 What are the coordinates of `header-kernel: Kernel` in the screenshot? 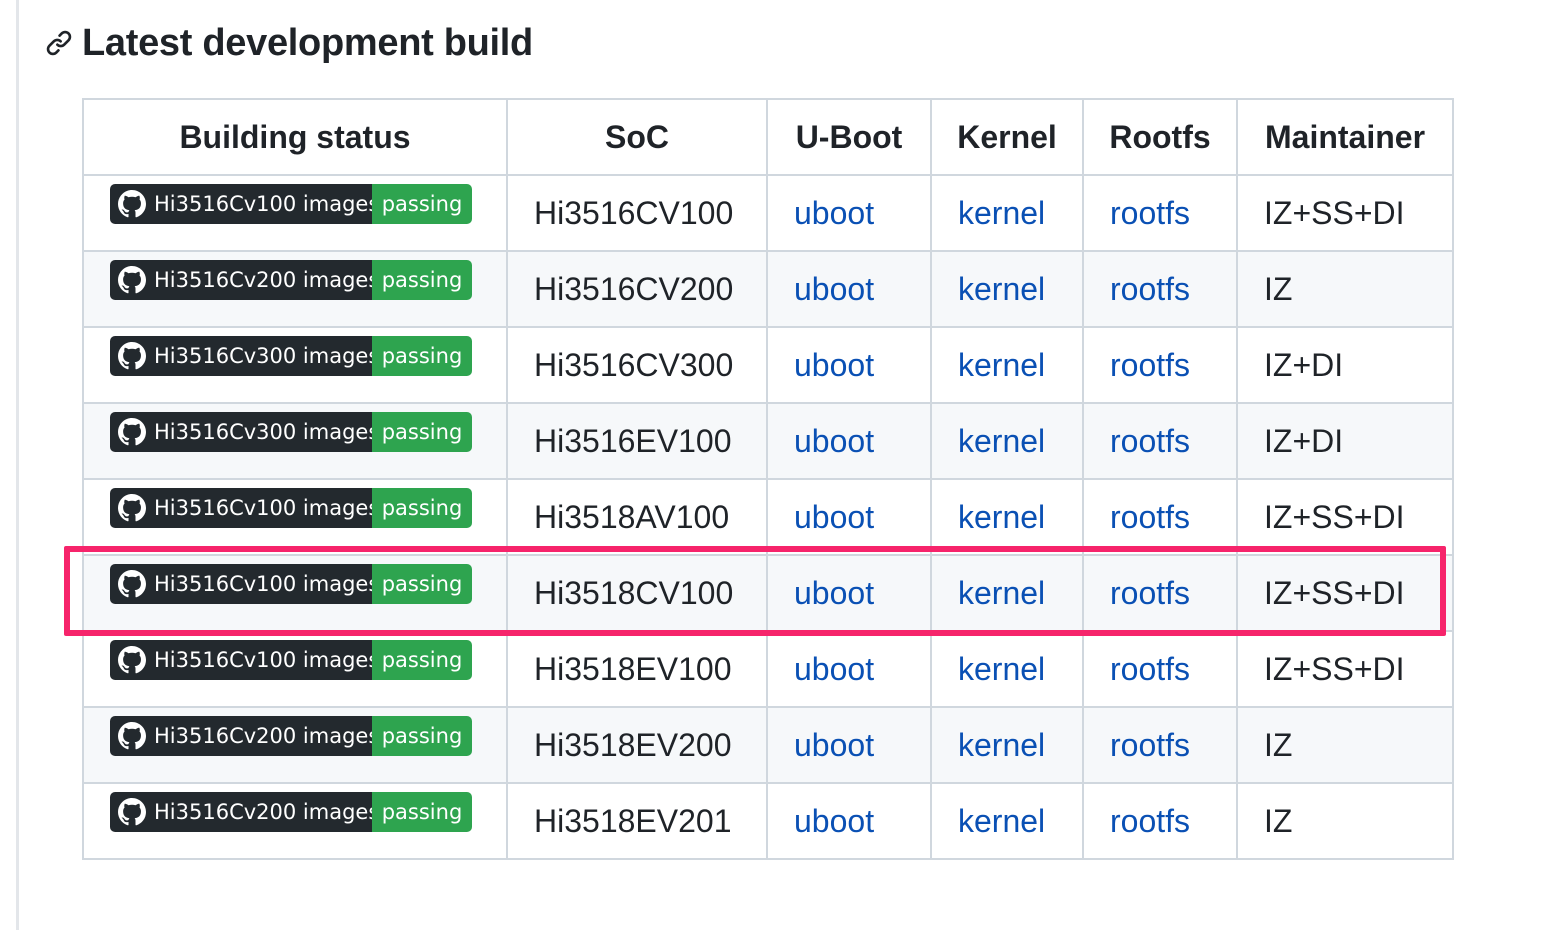 It's located at (1007, 137).